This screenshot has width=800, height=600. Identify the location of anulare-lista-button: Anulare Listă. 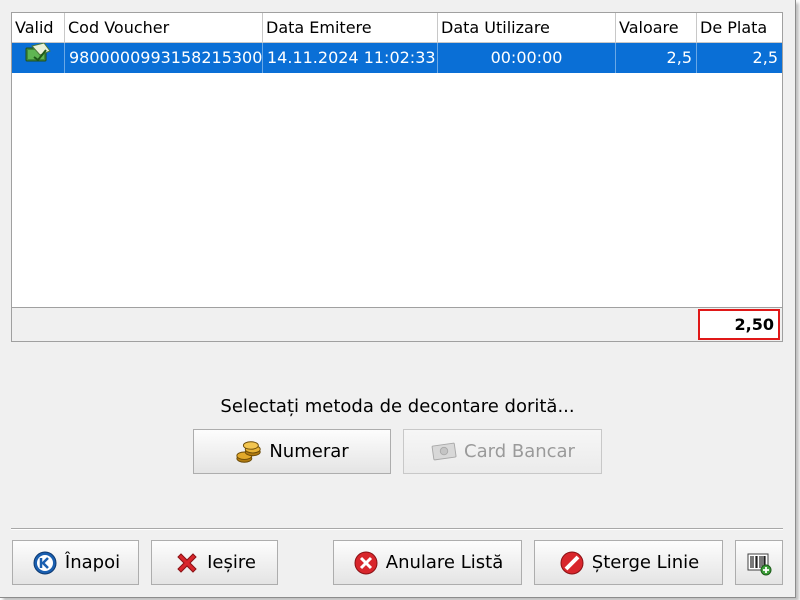
(427, 562).